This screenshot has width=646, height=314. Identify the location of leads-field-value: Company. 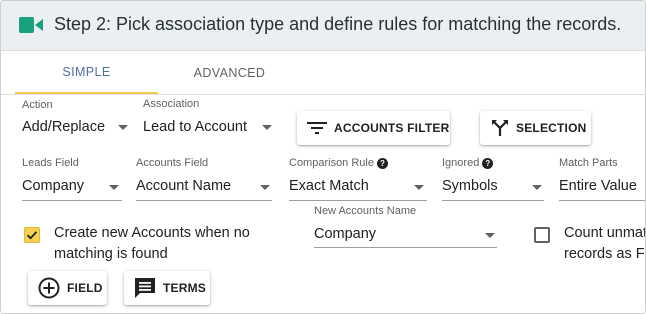
(53, 186).